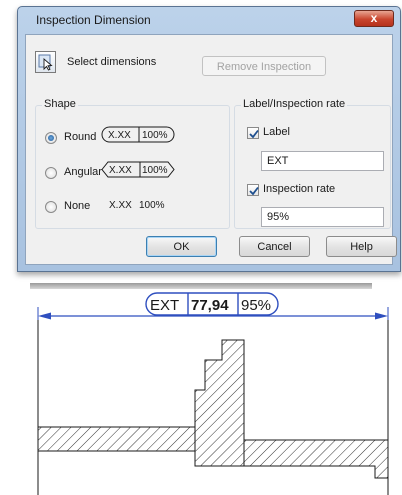 This screenshot has height=495, width=402. I want to click on arrow-right-icon, so click(381, 316).